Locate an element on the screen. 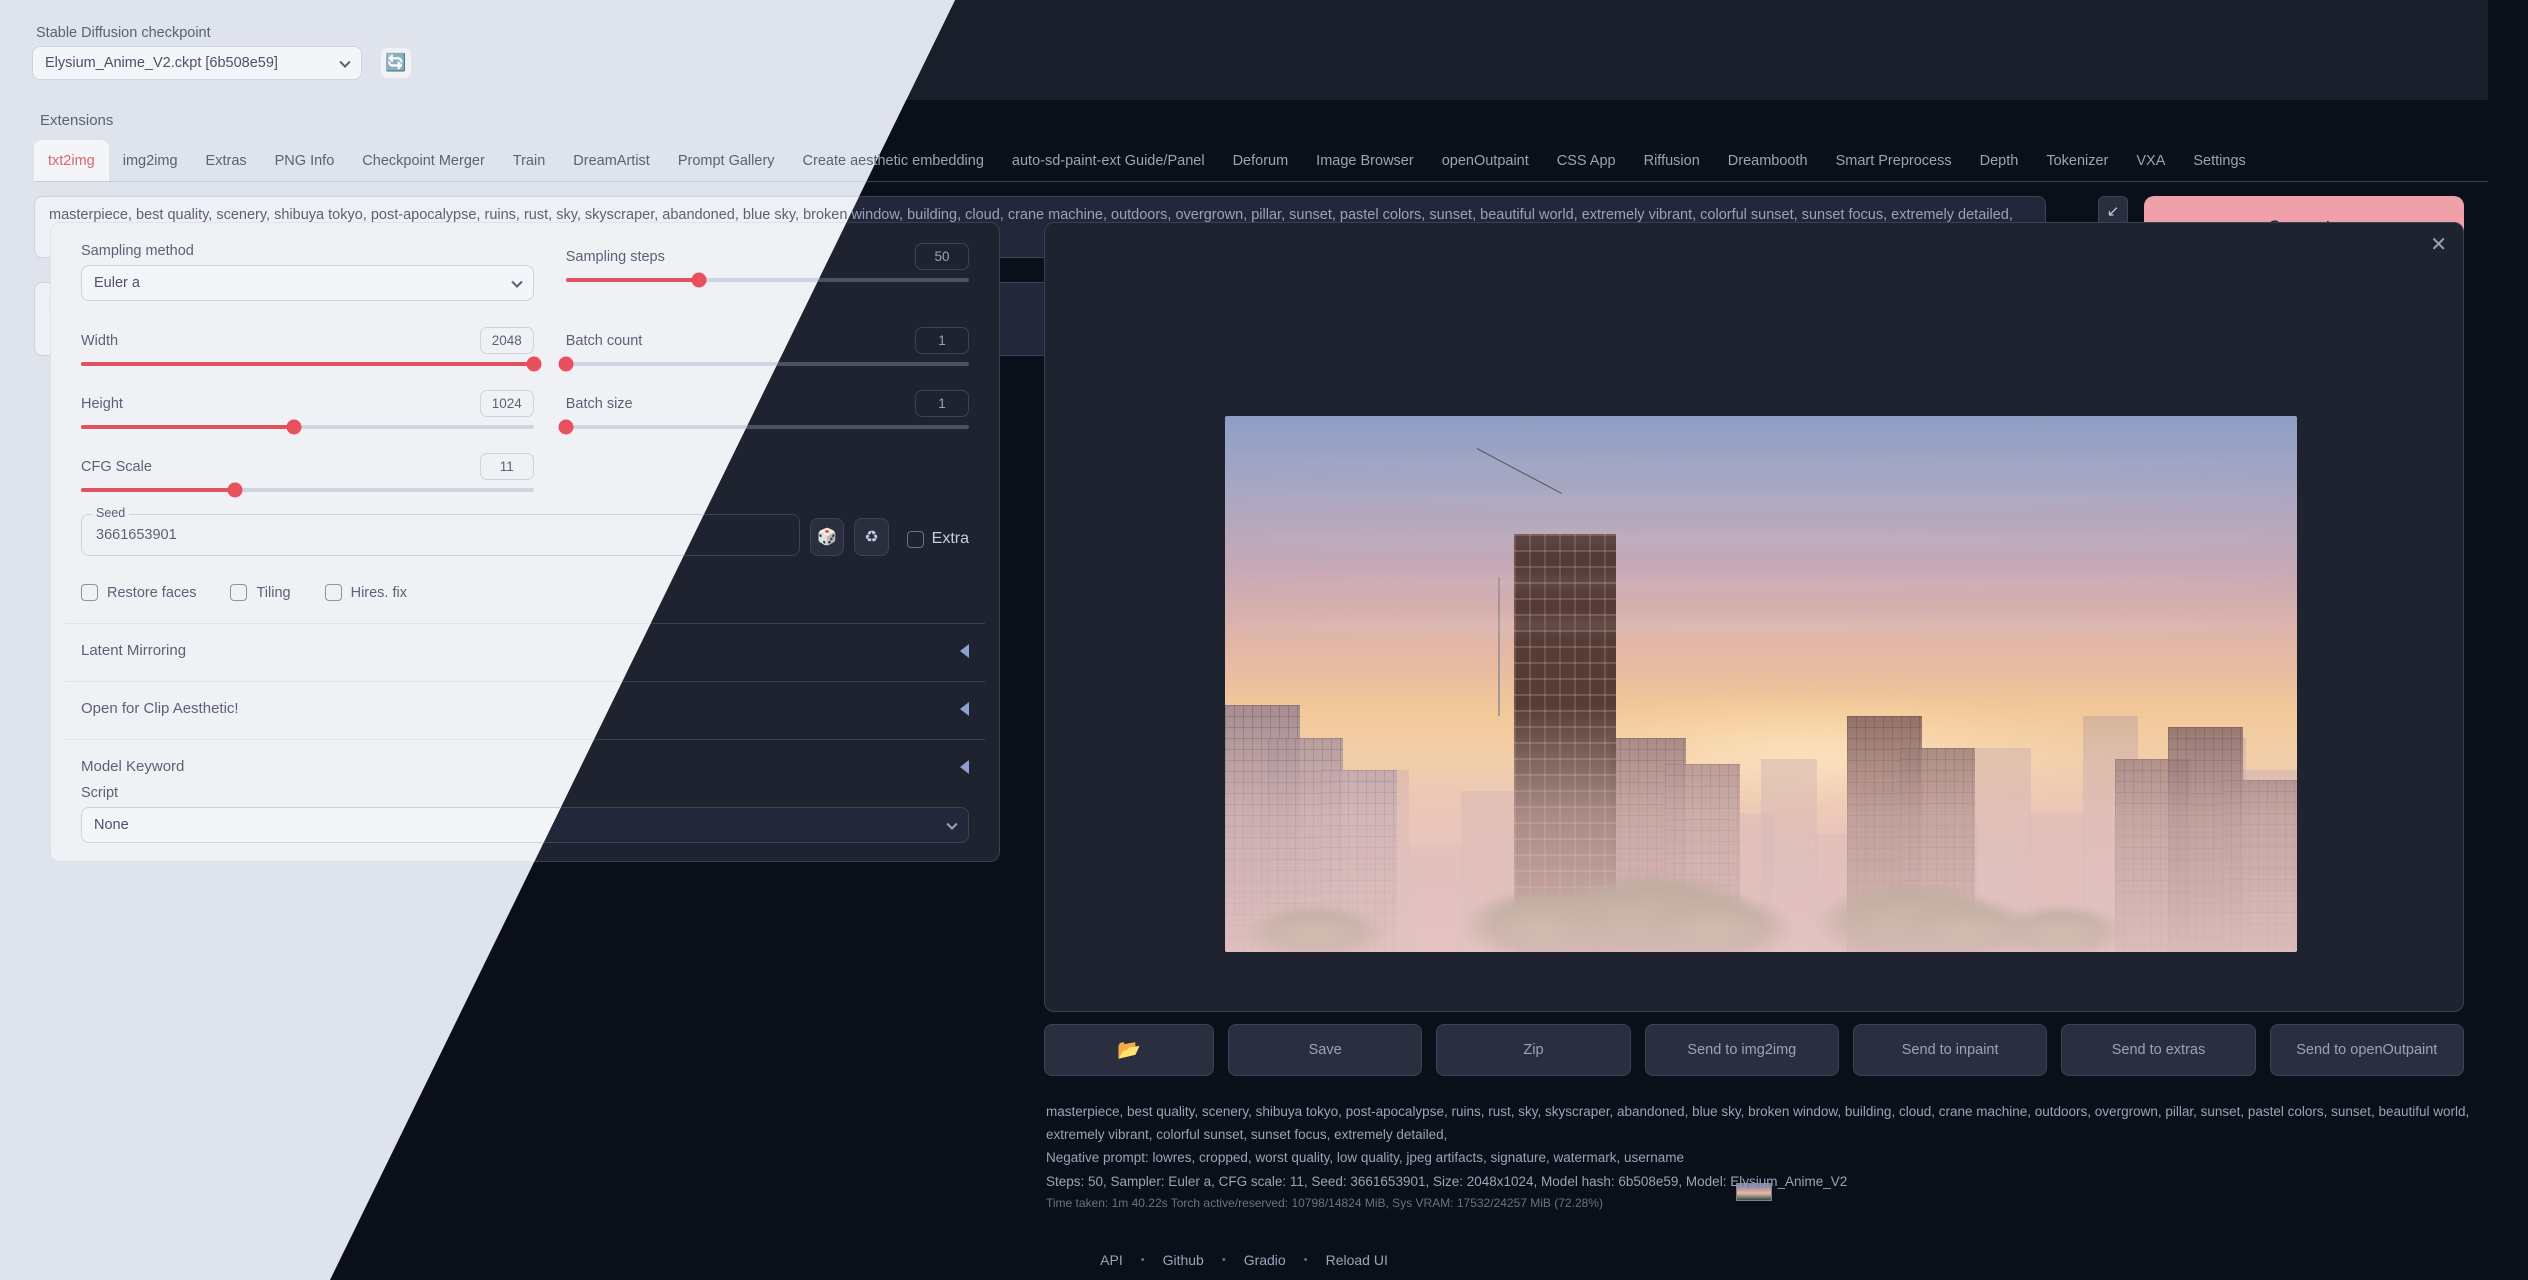  tab-auto-sd-paint-ext-guide-panel: auto-sd-paint-ext Guide/Panel is located at coordinates (1108, 160).